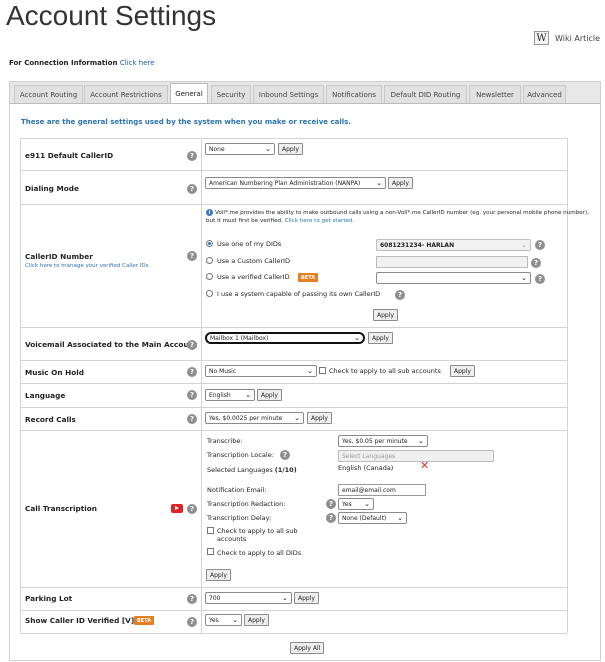  What do you see at coordinates (209, 293) in the screenshot?
I see `radio-system-callerid` at bounding box center [209, 293].